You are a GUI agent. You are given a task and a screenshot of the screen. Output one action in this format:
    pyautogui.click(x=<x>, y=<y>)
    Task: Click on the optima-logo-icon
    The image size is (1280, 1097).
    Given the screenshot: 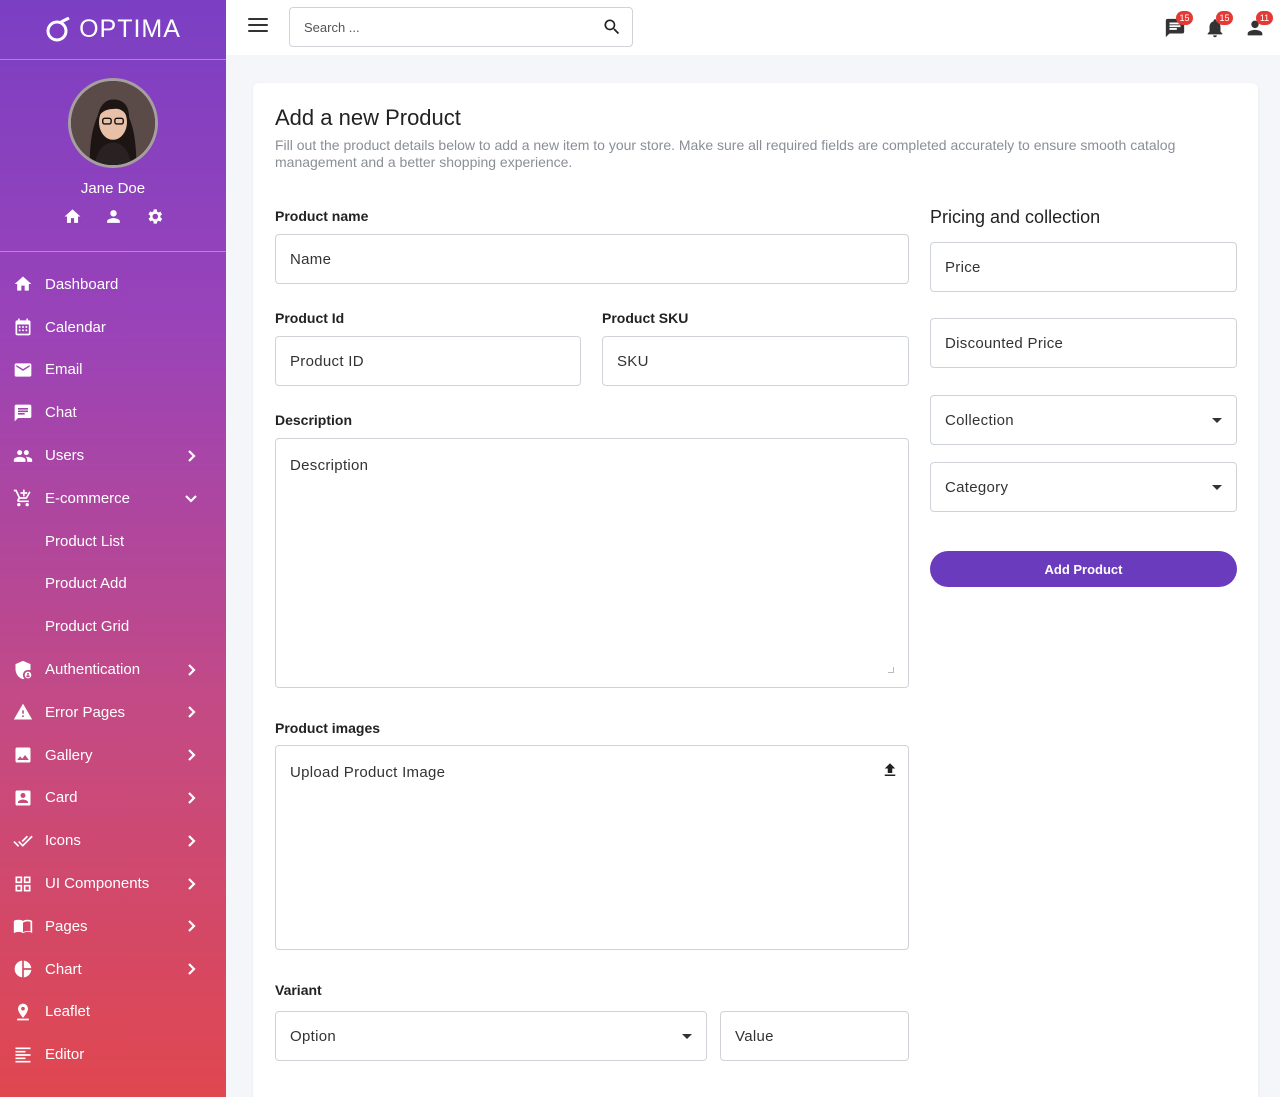 What is the action you would take?
    pyautogui.click(x=58, y=28)
    